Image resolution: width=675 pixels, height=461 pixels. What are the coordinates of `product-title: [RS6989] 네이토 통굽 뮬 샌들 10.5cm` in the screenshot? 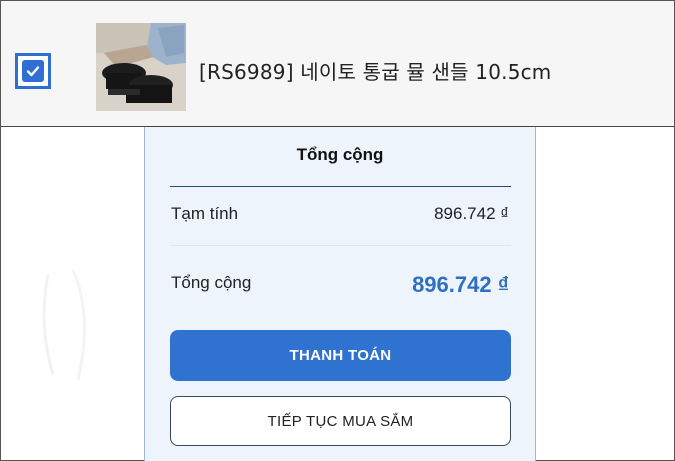 It's located at (375, 70).